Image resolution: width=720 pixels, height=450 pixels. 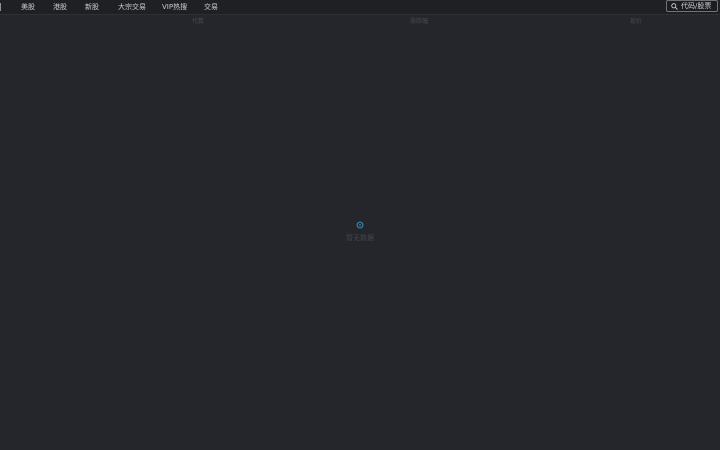 I want to click on nav-item-new-stocks: 新股, so click(x=92, y=7).